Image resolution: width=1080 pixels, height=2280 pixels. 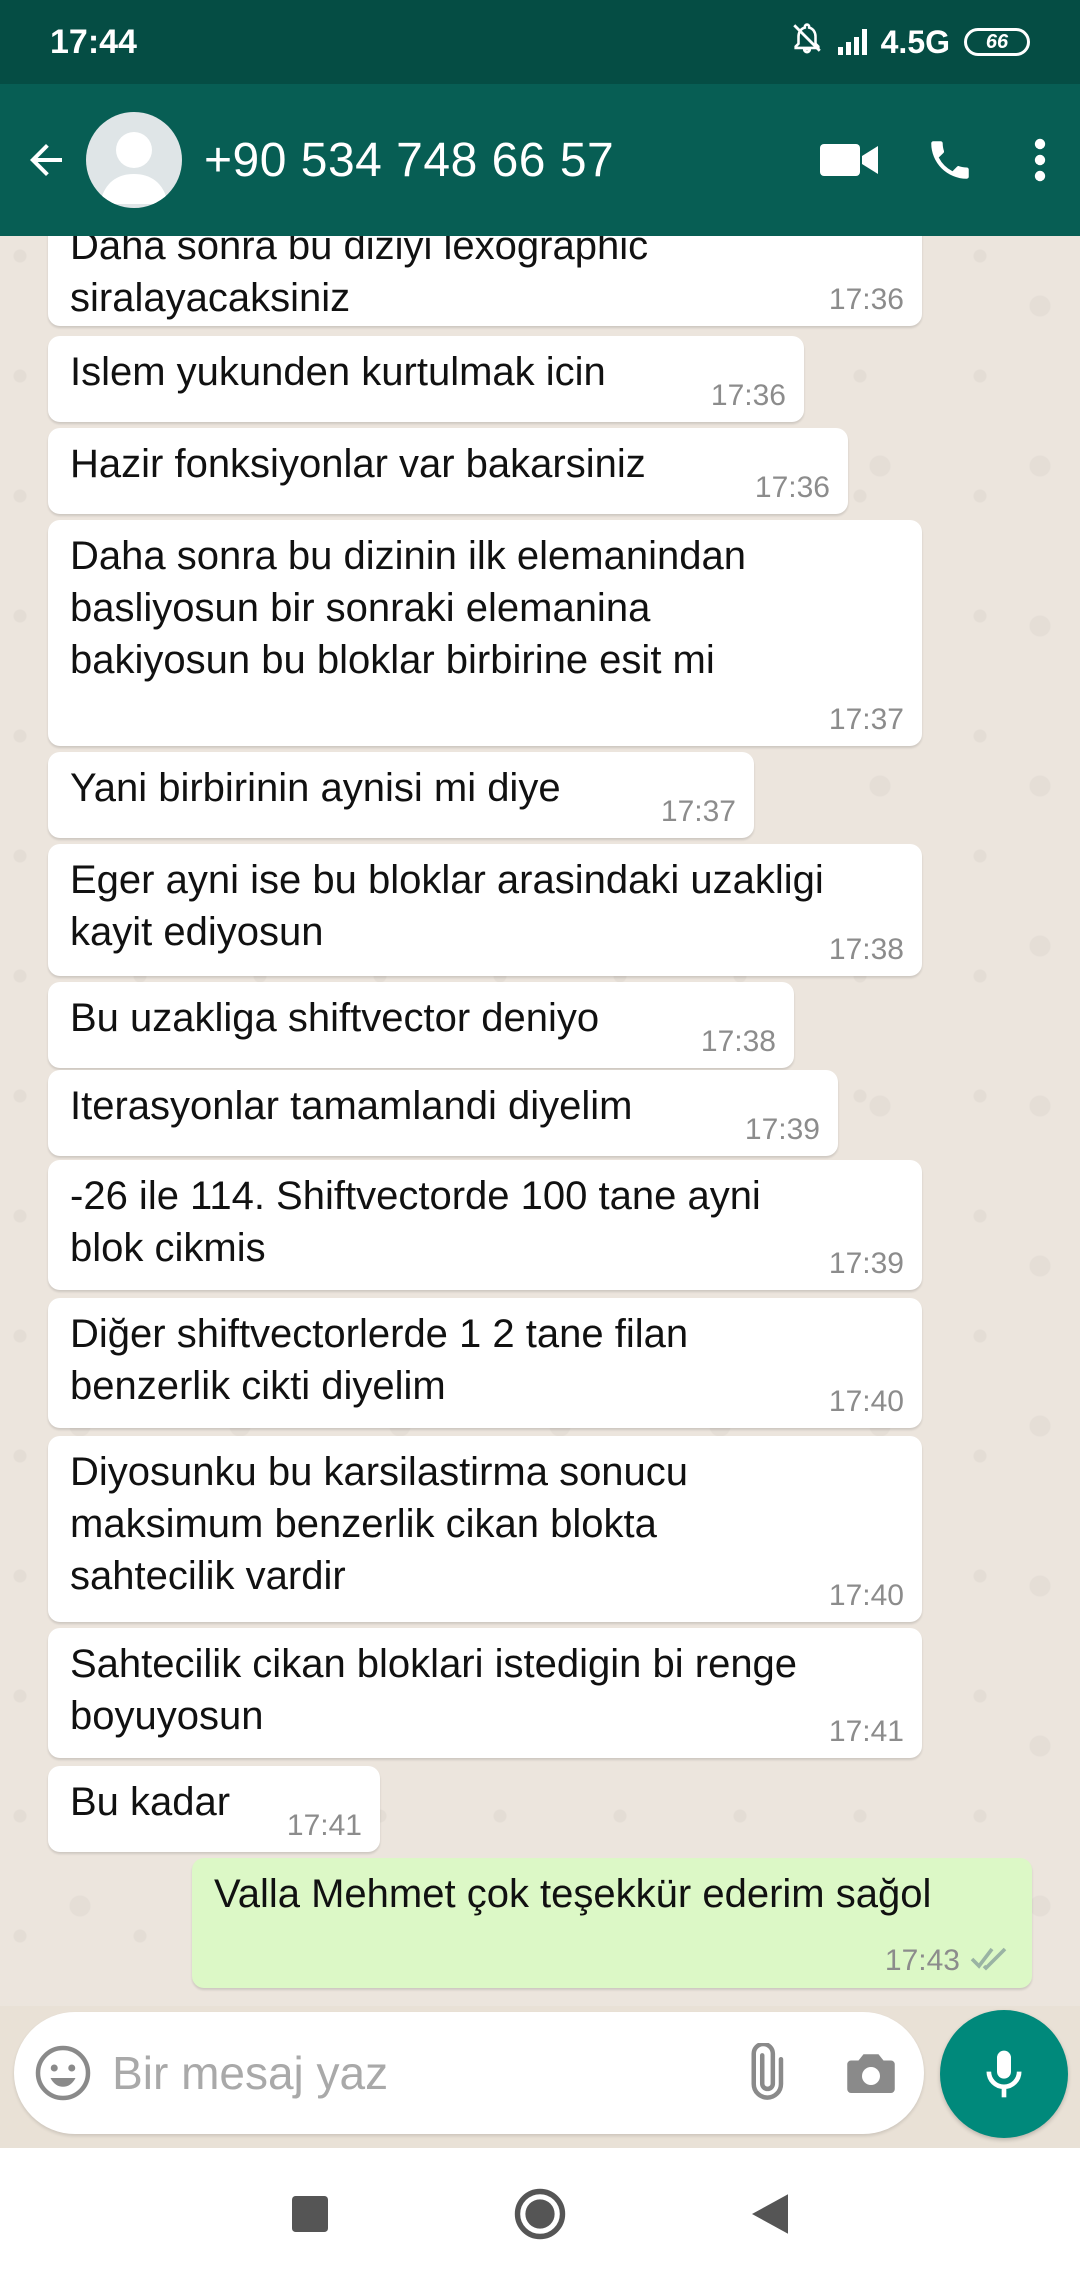 I want to click on camera-icon, so click(x=870, y=2073).